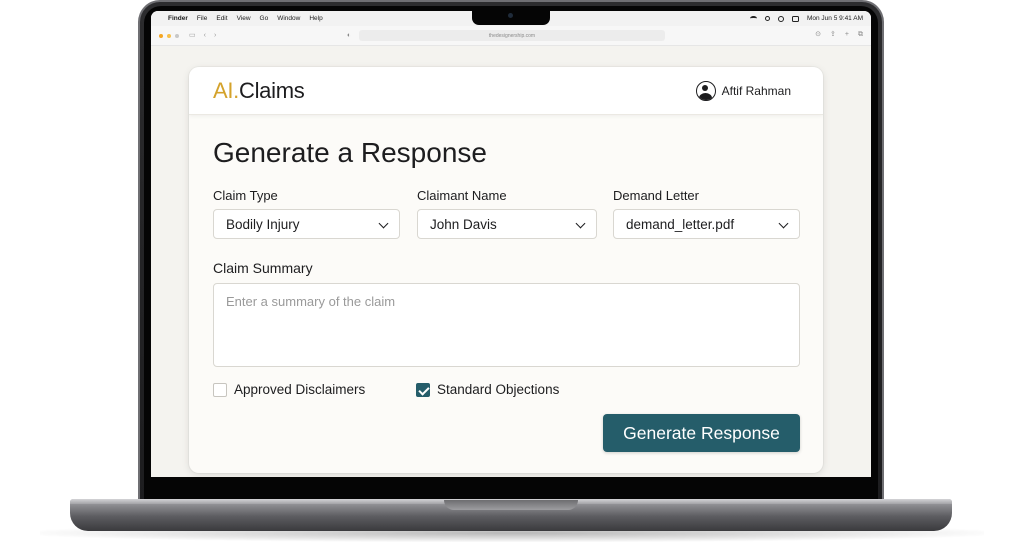 The height and width of the screenshot is (549, 1024). What do you see at coordinates (349, 35) in the screenshot?
I see `privacy-shield-icon: ◐` at bounding box center [349, 35].